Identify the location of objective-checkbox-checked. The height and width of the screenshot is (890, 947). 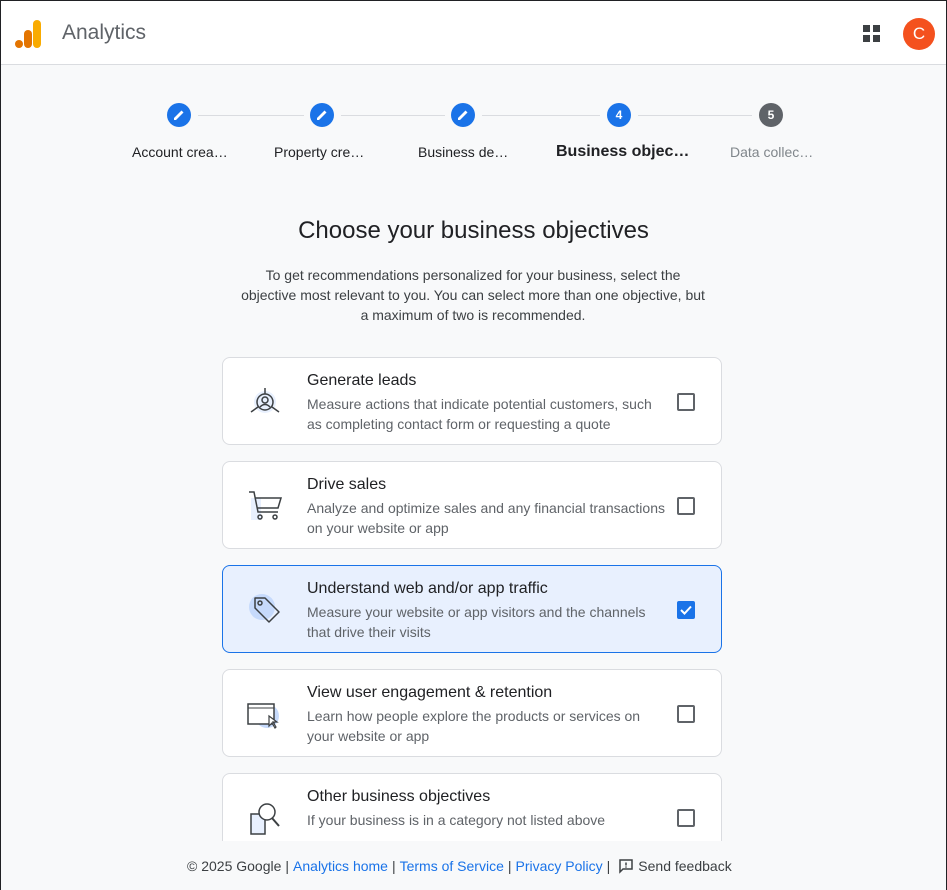
(686, 610).